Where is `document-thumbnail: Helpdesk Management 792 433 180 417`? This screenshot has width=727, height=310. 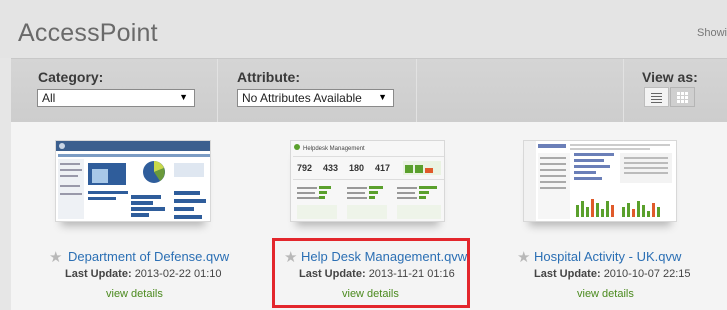 document-thumbnail: Helpdesk Management 792 433 180 417 is located at coordinates (367, 181).